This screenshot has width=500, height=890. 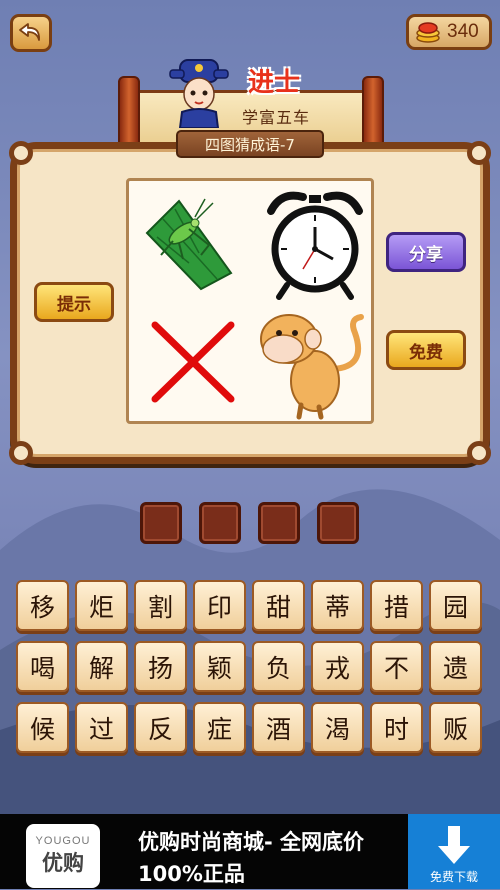 I want to click on monkey-icon, so click(x=312, y=367).